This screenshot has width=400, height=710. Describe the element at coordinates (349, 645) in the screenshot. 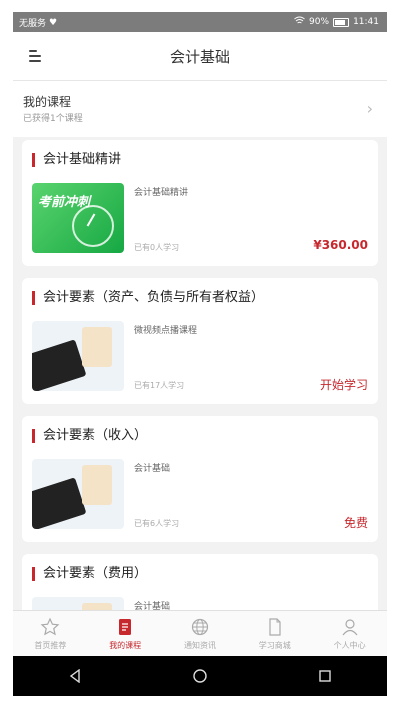

I see `tab-label: 个人中心` at that location.